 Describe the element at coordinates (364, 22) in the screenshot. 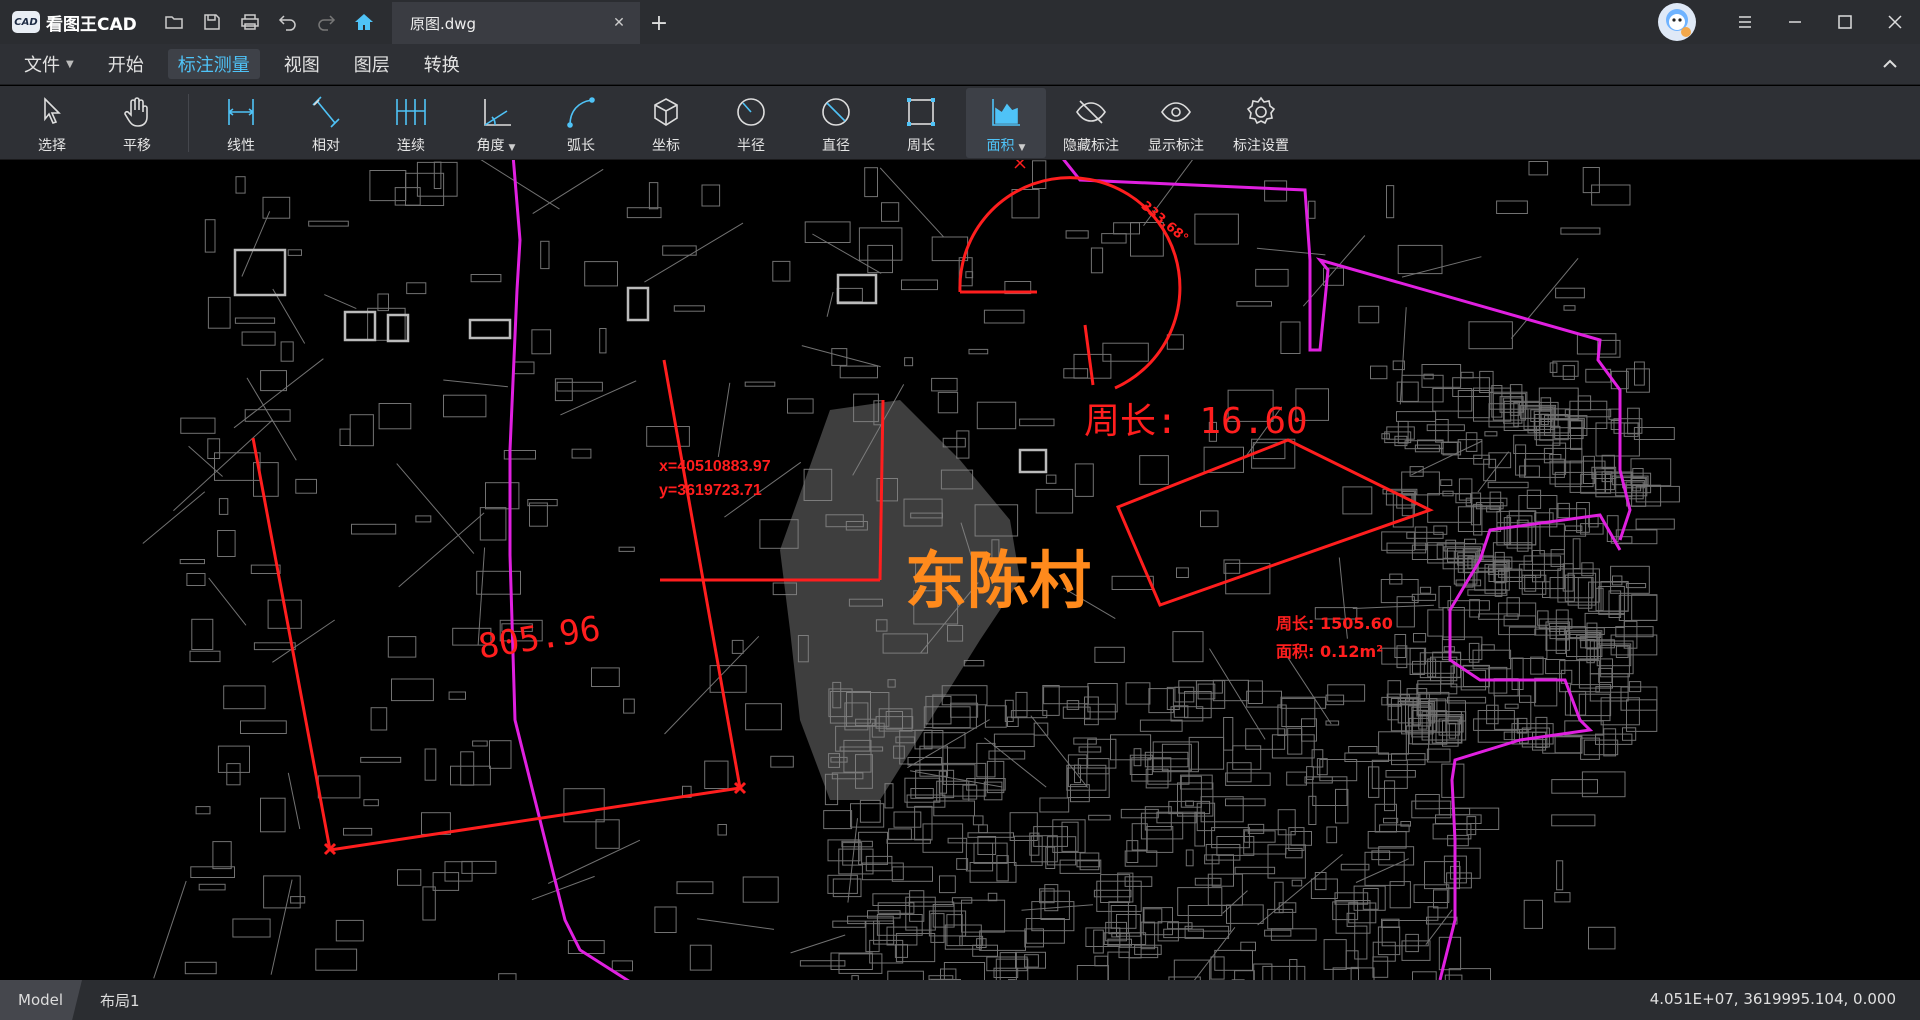

I see `home-icon` at that location.